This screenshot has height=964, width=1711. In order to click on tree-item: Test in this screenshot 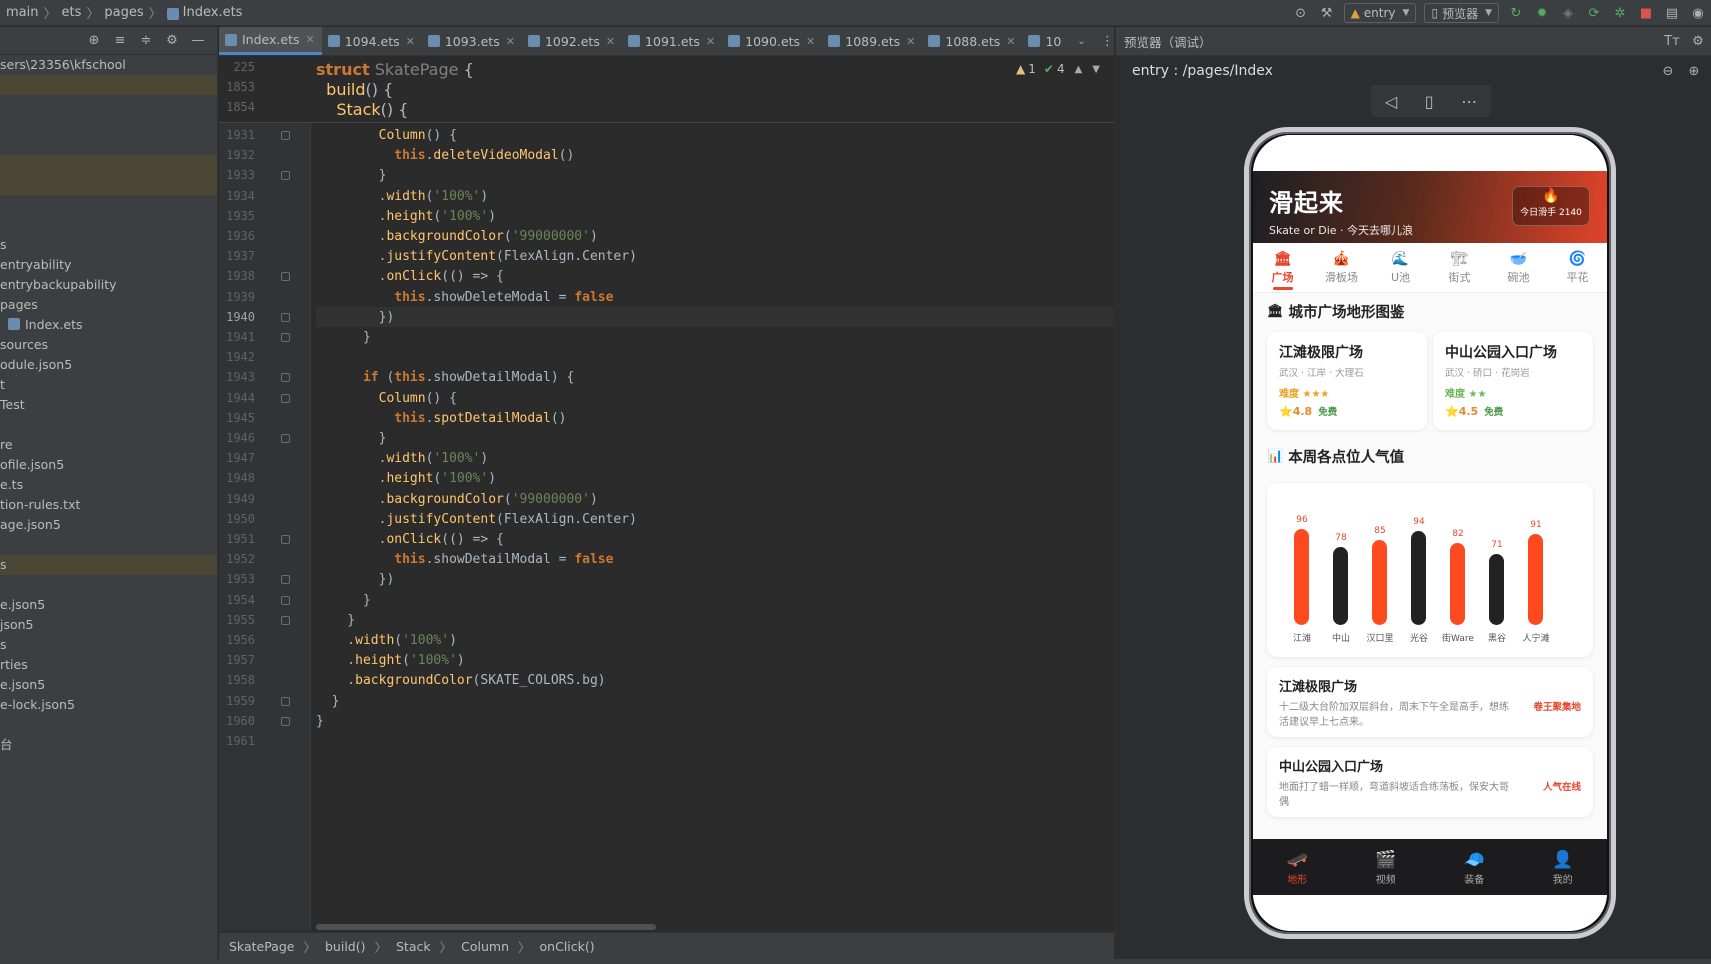, I will do `click(108, 405)`.